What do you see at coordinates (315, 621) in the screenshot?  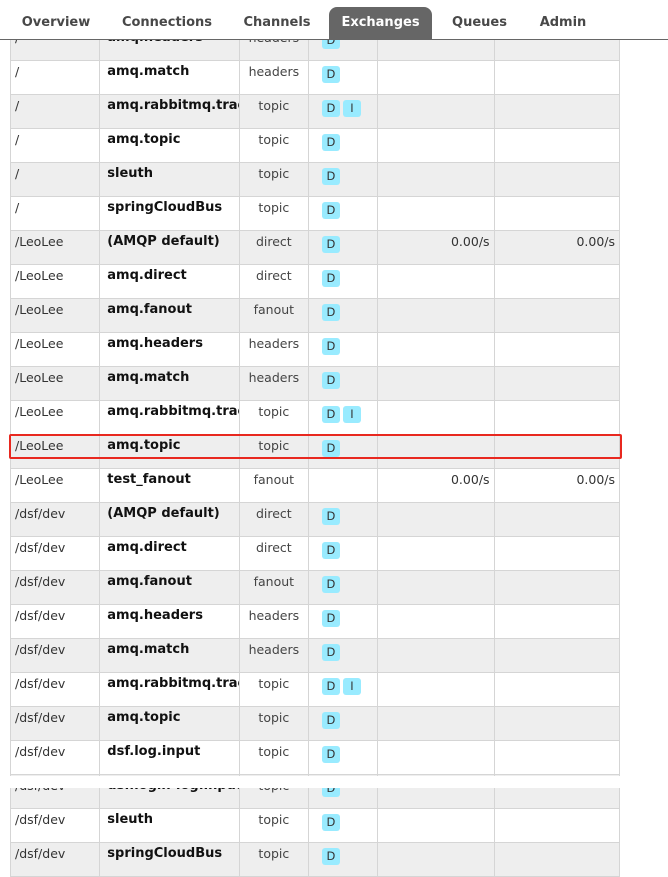 I see `exchange-row: /dsf/dev amq.headers headers D` at bounding box center [315, 621].